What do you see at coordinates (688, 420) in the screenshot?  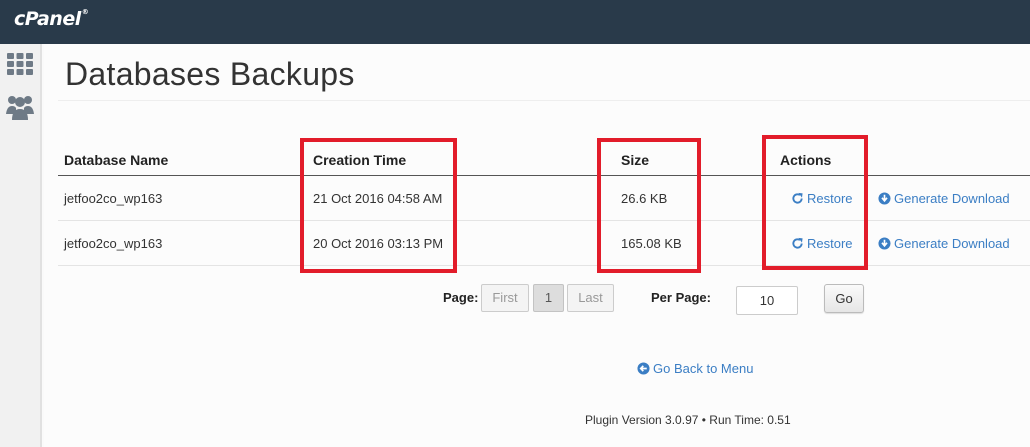 I see `footer-version-text: Plugin Version 3.0.97 • Run Time: 0.51` at bounding box center [688, 420].